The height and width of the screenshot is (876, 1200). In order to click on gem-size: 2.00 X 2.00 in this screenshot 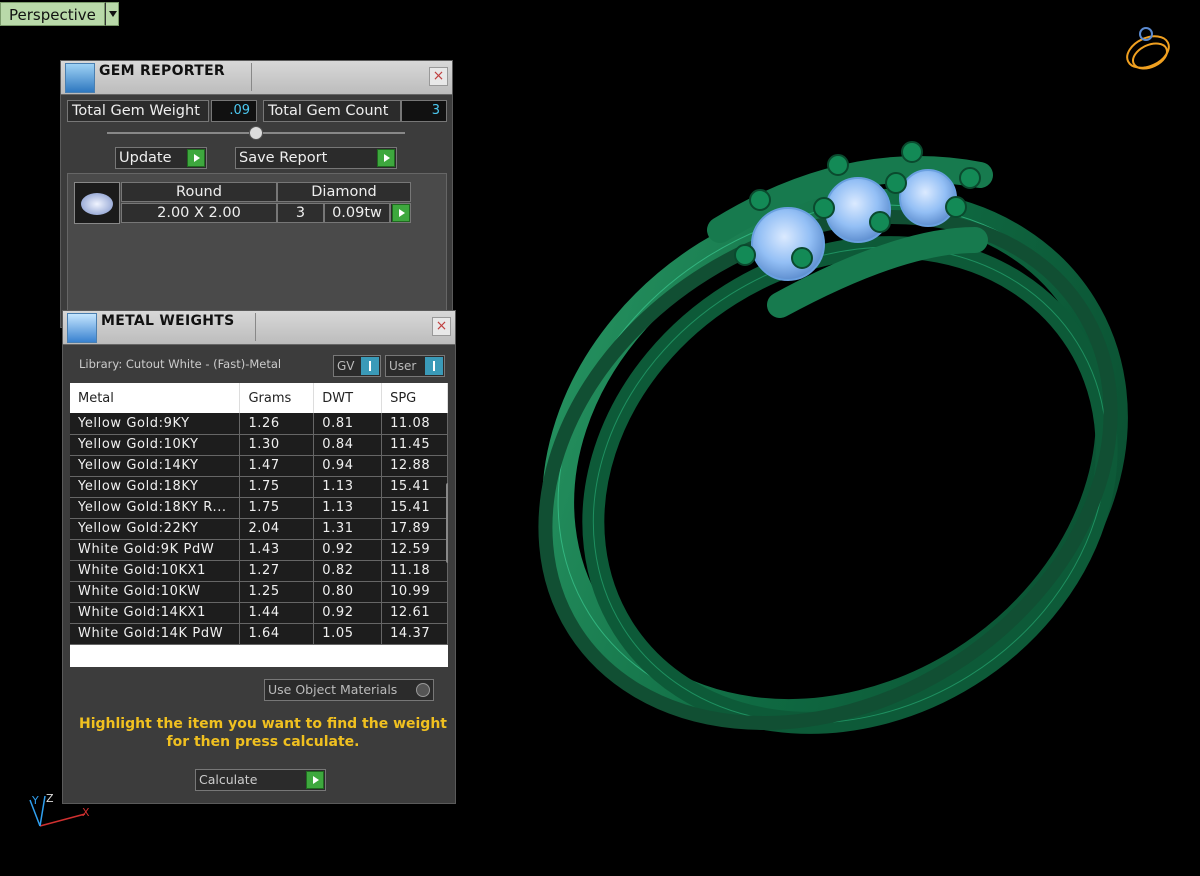, I will do `click(199, 213)`.